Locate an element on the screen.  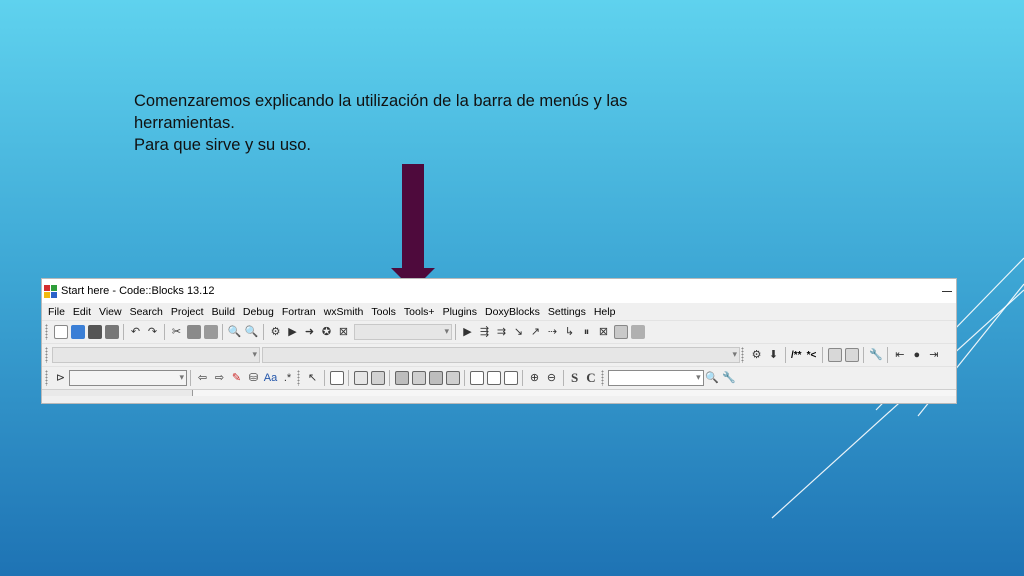
doxy-block-comment-button: /** is located at coordinates (796, 355).